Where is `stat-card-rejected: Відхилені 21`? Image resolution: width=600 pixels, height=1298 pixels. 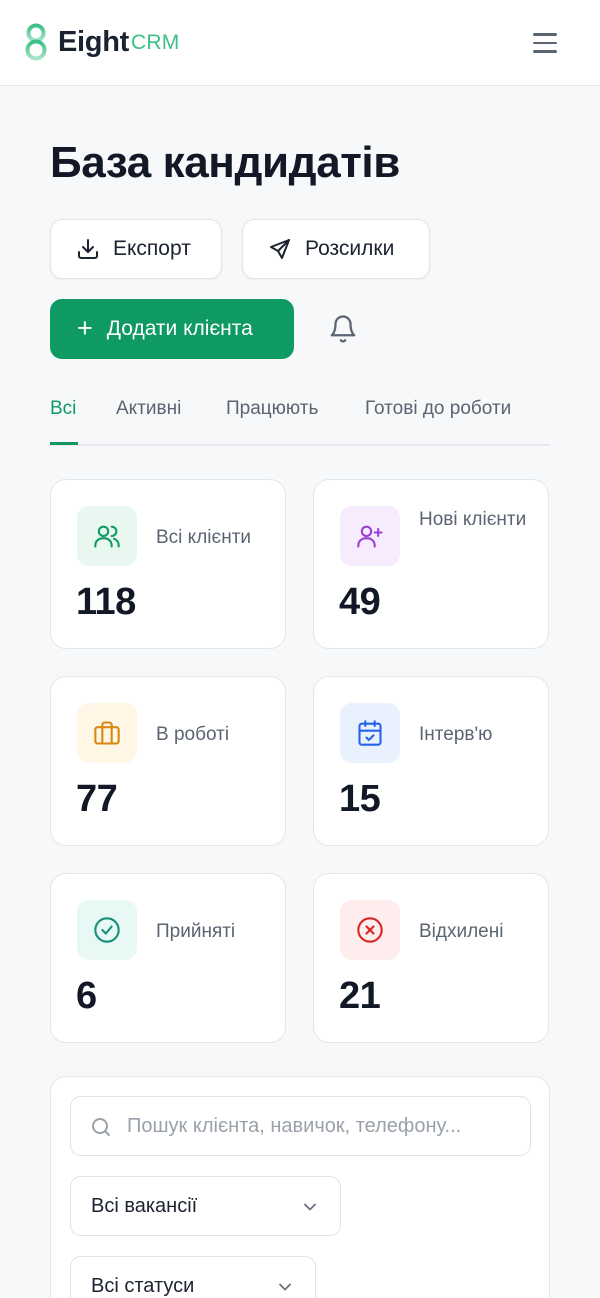 stat-card-rejected: Відхилені 21 is located at coordinates (431, 958).